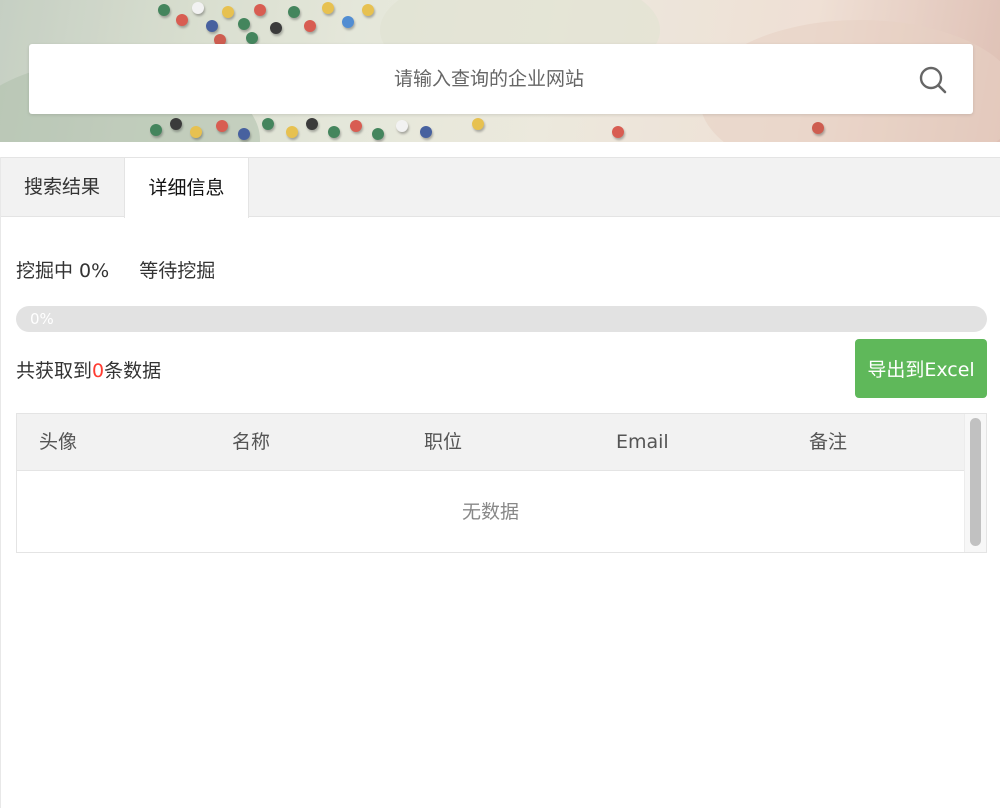 The image size is (1000, 808). I want to click on waiting-status-text: 等待挖掘, so click(177, 271).